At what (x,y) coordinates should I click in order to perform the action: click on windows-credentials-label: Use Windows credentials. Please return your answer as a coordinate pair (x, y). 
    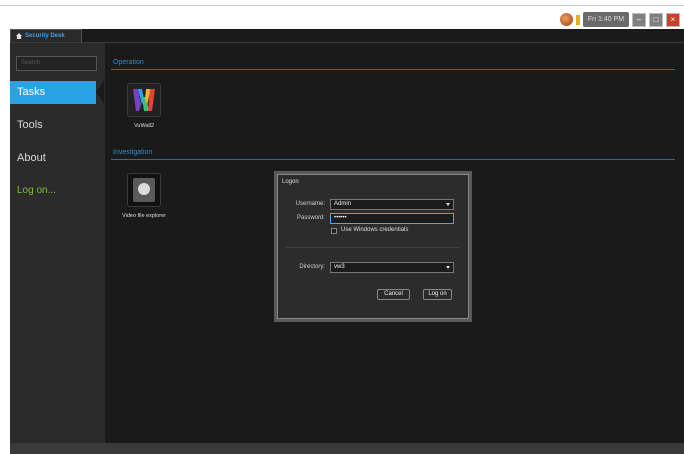
    Looking at the image, I should click on (375, 230).